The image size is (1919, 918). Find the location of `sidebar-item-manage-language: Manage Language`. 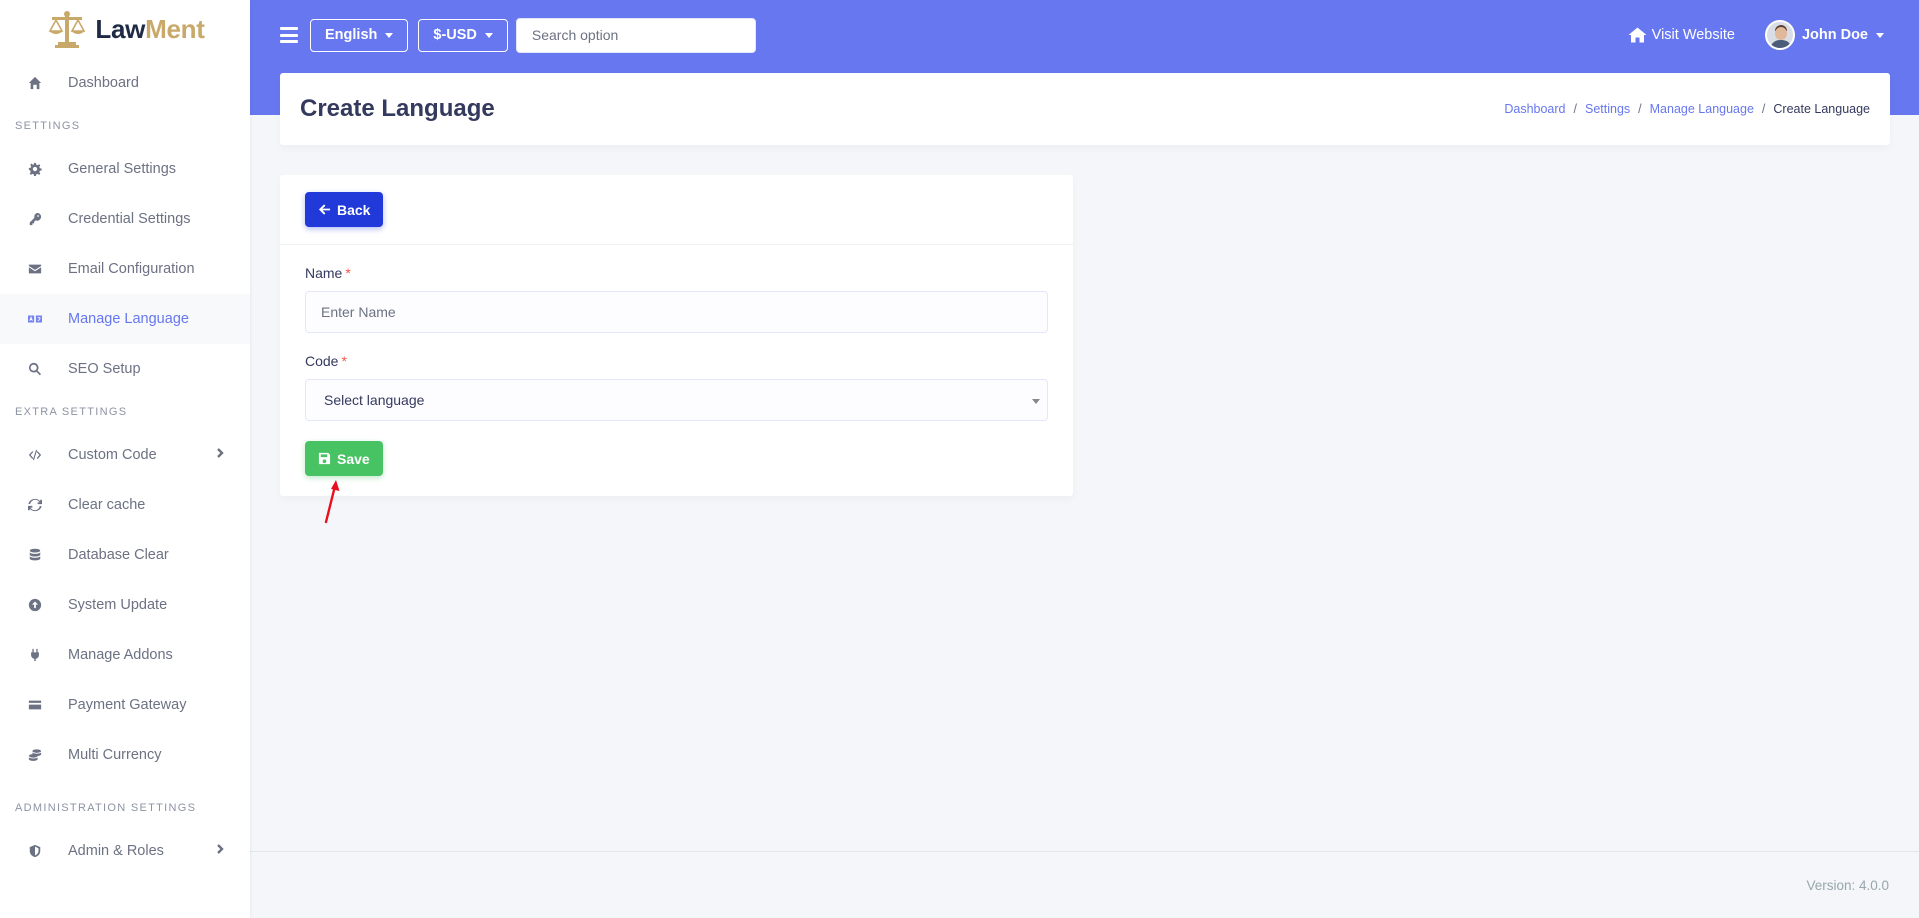

sidebar-item-manage-language: Manage Language is located at coordinates (125, 319).